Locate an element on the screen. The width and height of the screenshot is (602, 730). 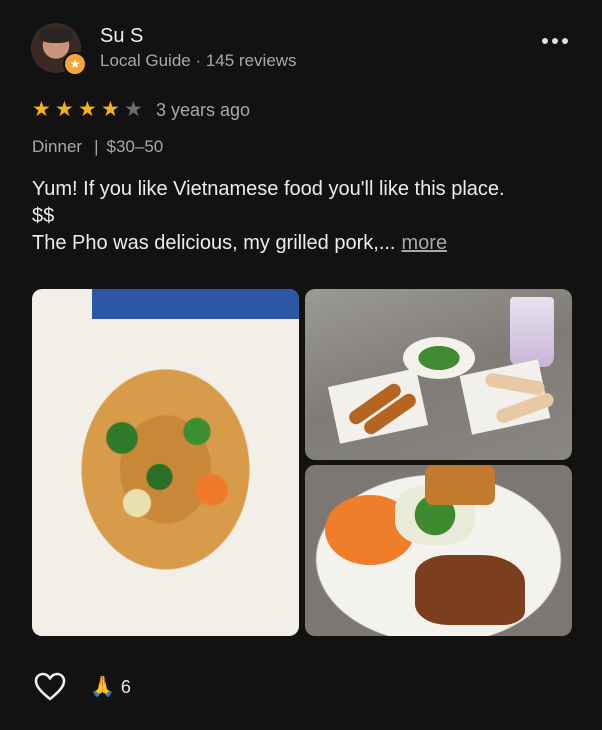
review-tags: Dinner | $30–50 is located at coordinates (97, 147).